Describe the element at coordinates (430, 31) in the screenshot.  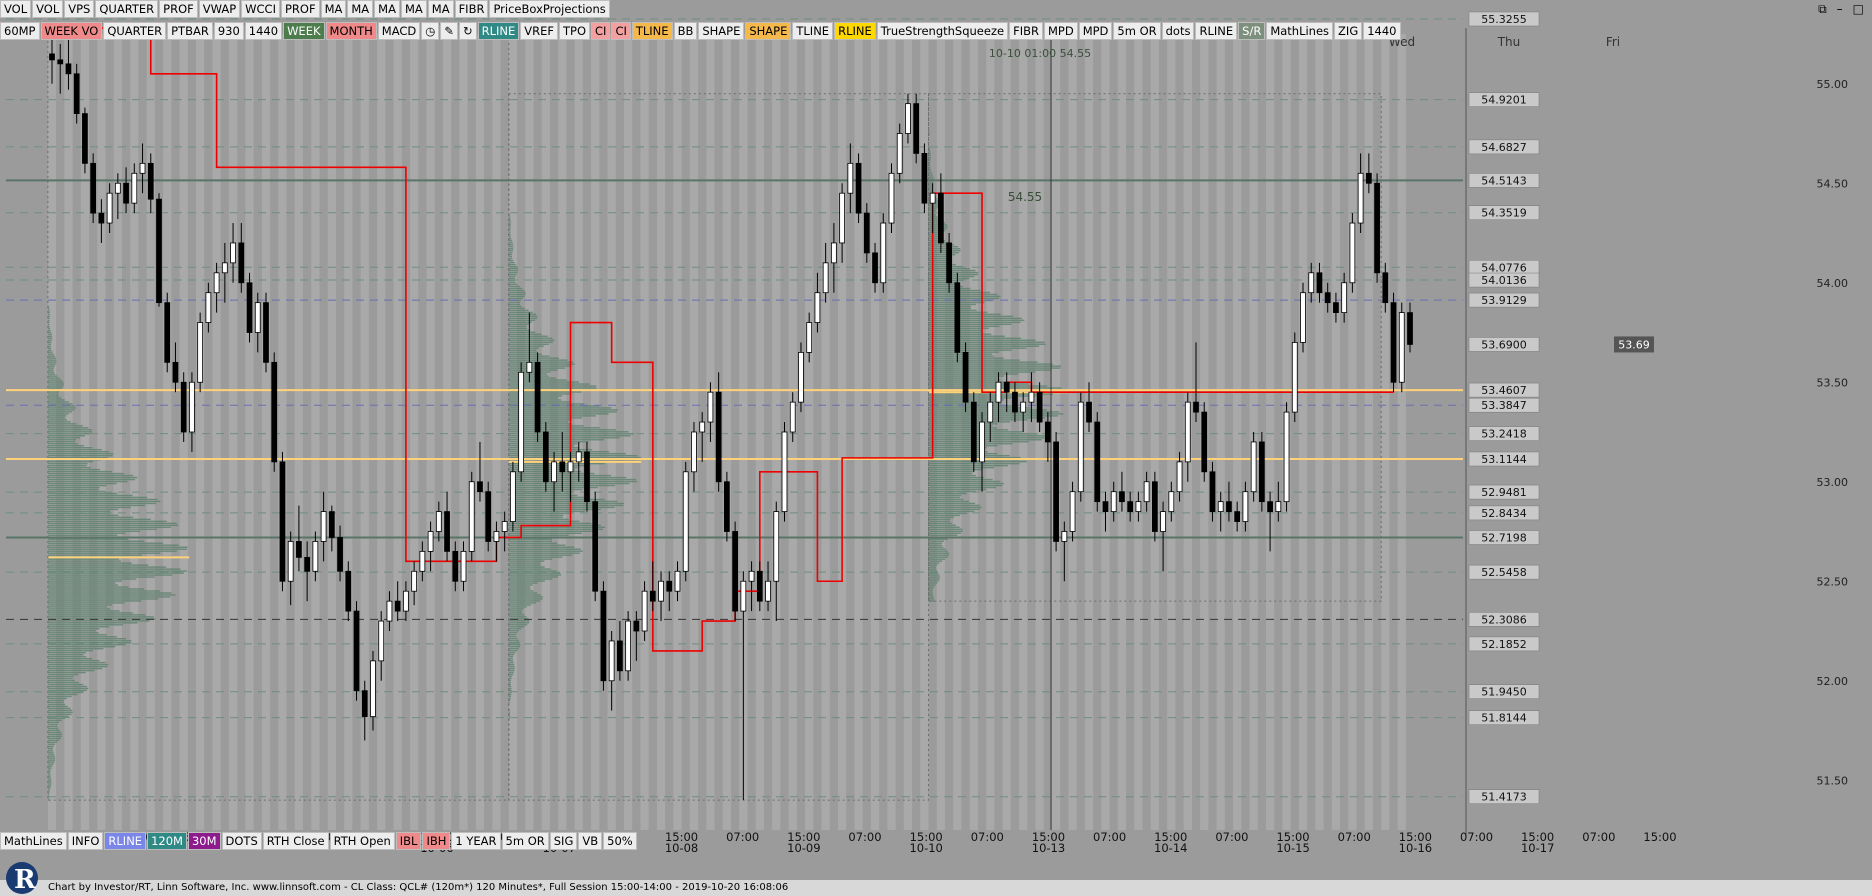
I see `clock-icon: ◷` at that location.